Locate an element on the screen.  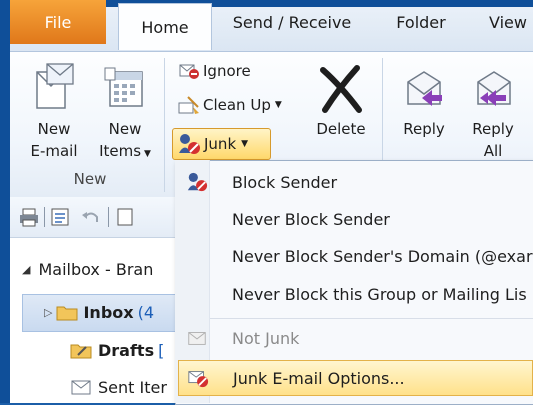
new-email-icon is located at coordinates (55, 86).